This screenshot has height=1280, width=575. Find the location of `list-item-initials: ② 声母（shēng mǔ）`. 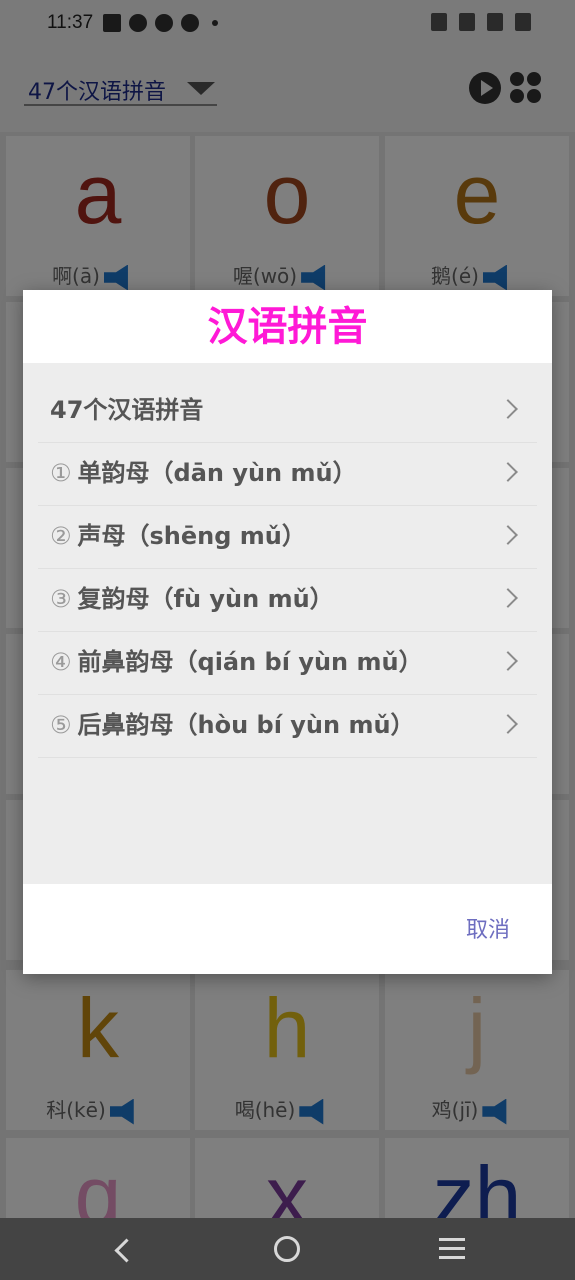

list-item-initials: ② 声母（shēng mǔ） is located at coordinates (287, 537).